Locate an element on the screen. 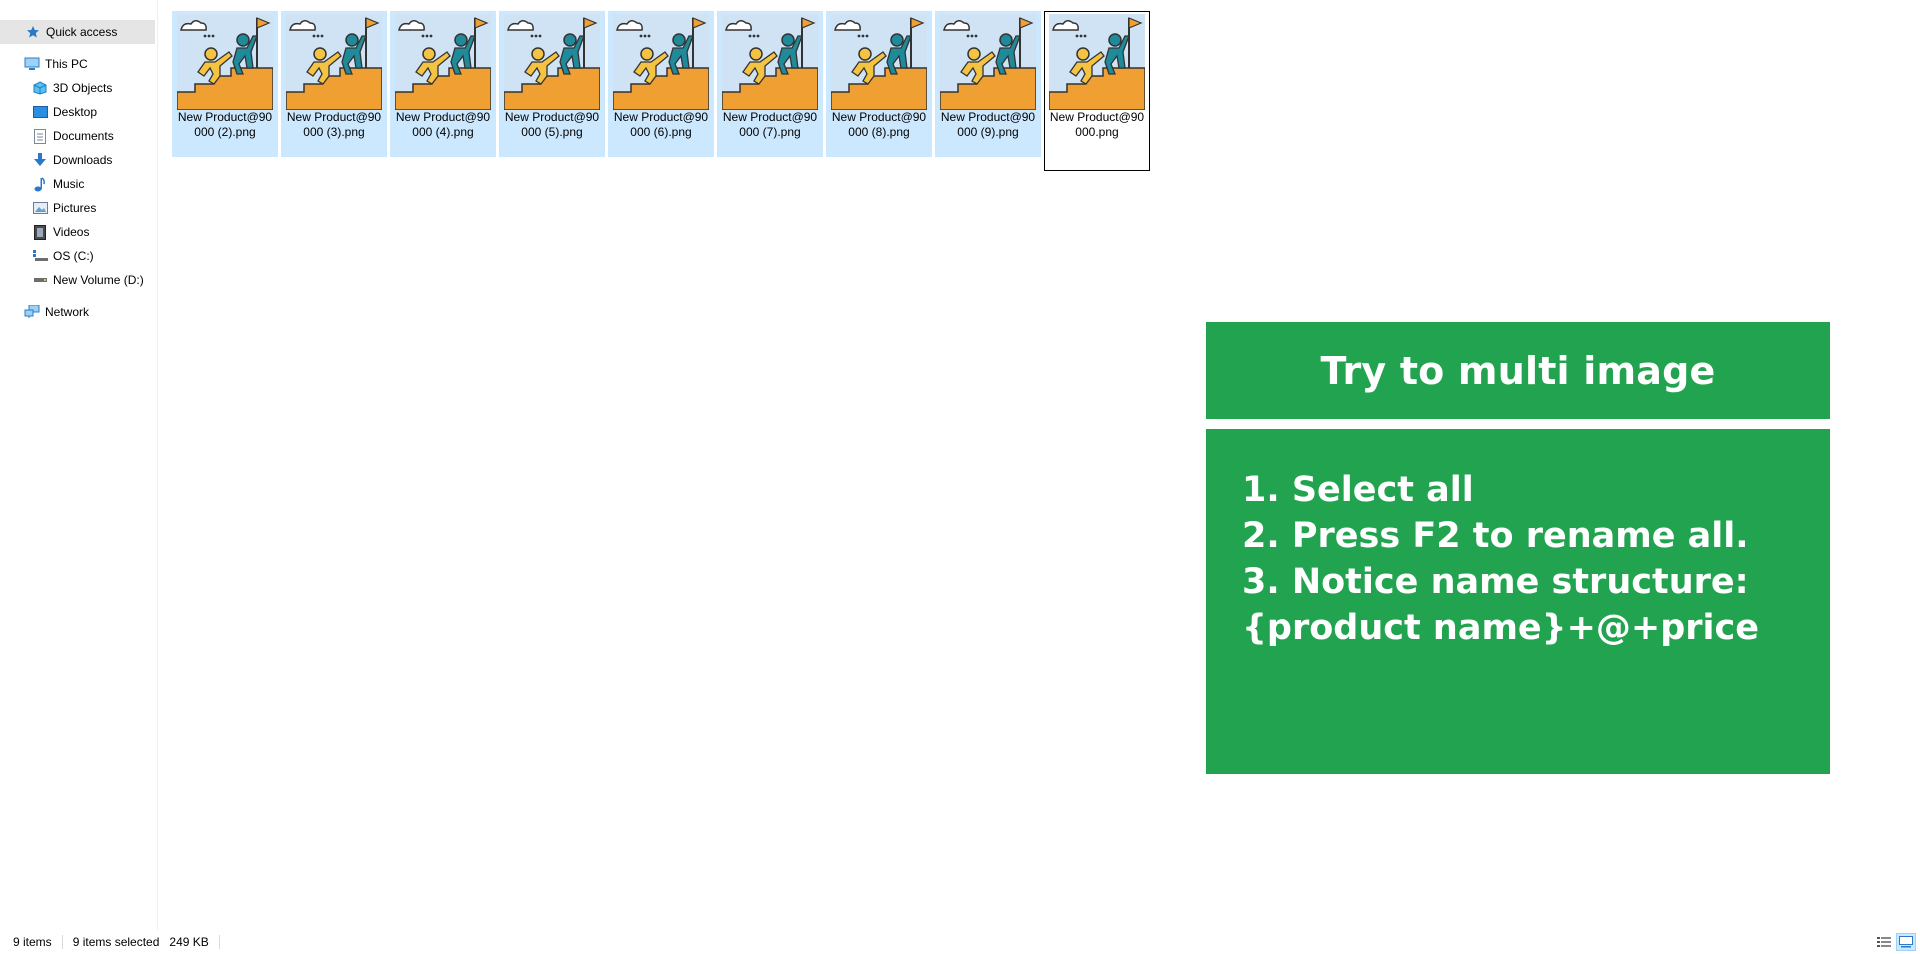 This screenshot has width=1920, height=954. file-name: New Product@90000 (7).png is located at coordinates (770, 124).